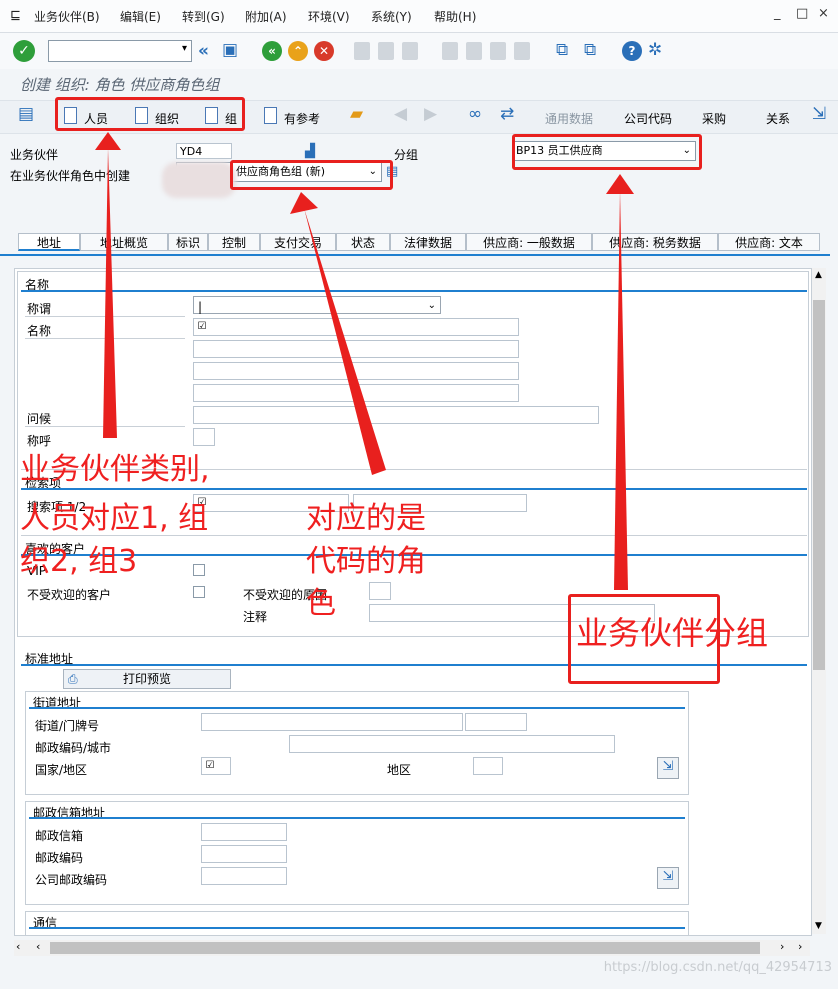  Describe the element at coordinates (620, 184) in the screenshot. I see `arrow-right-head` at that location.